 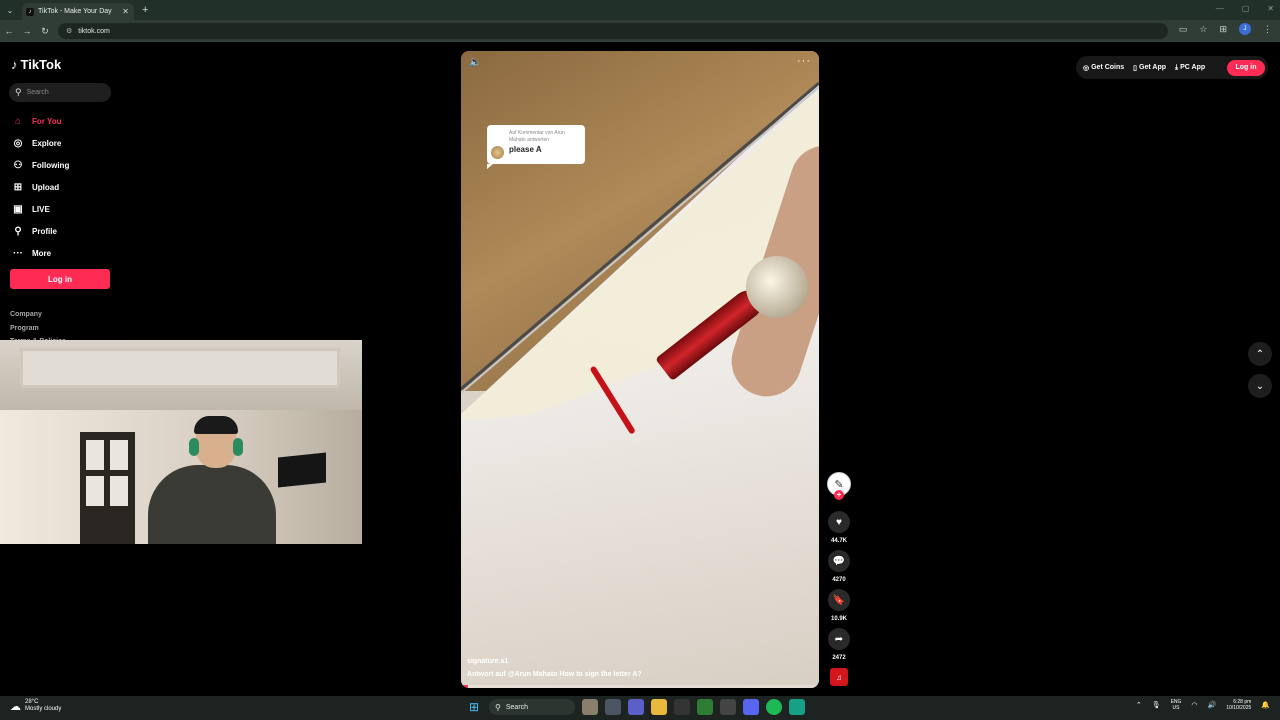 I want to click on browser-tab-tiktok: ♪ TikTok - Make Your Day ✕, so click(x=78, y=11).